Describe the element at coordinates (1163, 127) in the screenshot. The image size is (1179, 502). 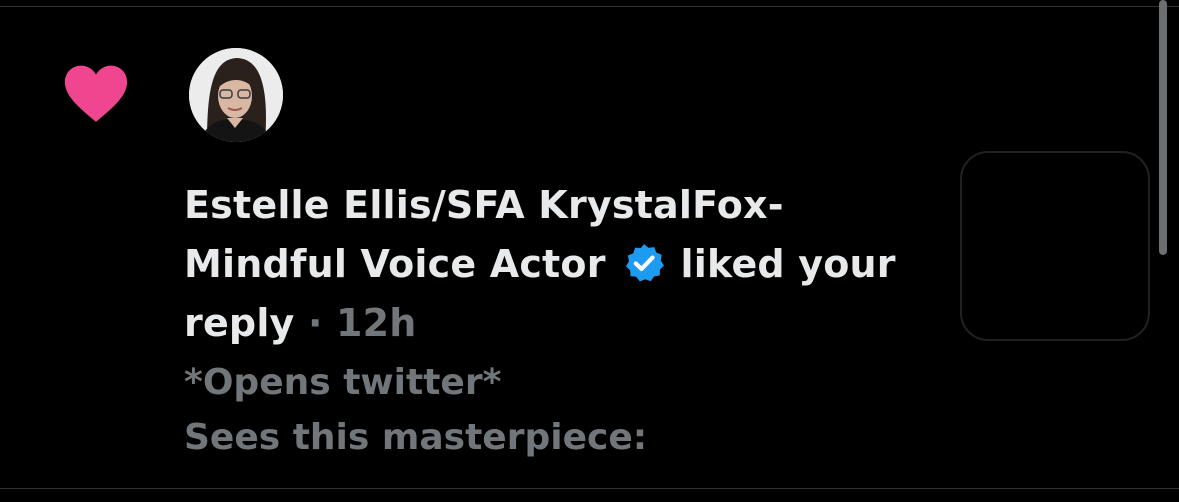
I see `scrollbar-thumb` at that location.